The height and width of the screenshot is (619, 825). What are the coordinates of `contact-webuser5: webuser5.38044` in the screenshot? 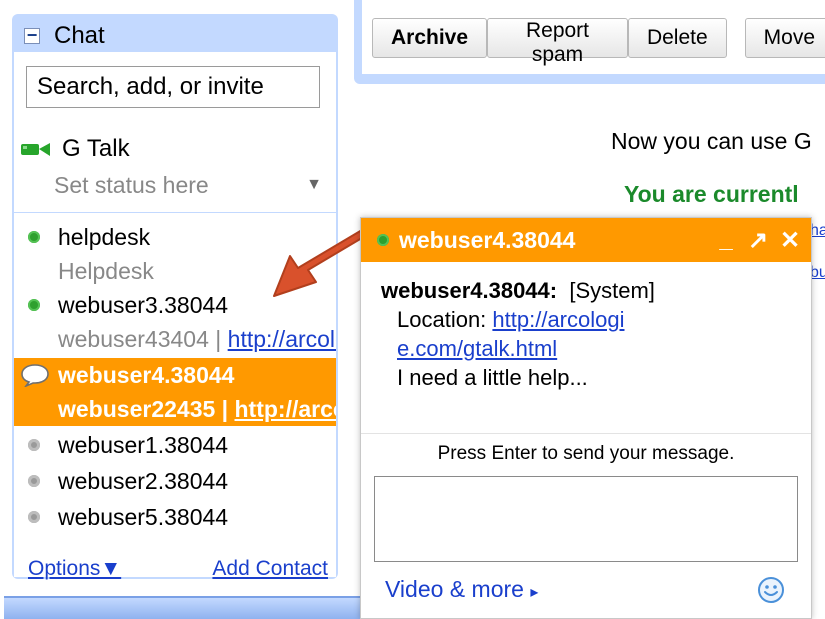 It's located at (175, 517).